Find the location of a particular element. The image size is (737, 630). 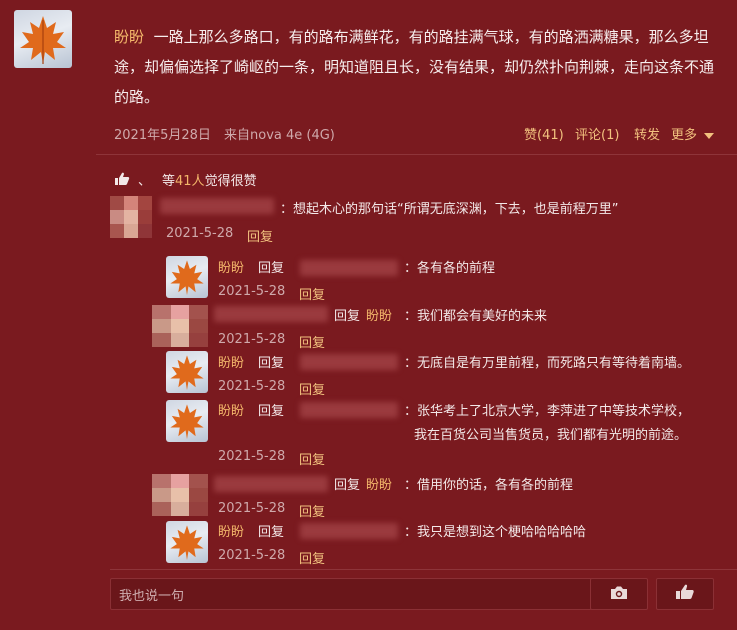

post-author-avatar is located at coordinates (43, 39).